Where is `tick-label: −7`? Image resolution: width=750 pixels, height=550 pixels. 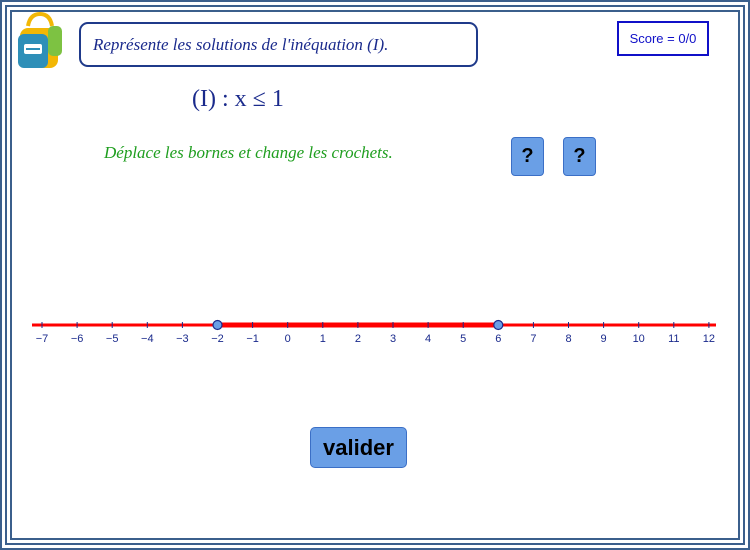 tick-label: −7 is located at coordinates (42, 339).